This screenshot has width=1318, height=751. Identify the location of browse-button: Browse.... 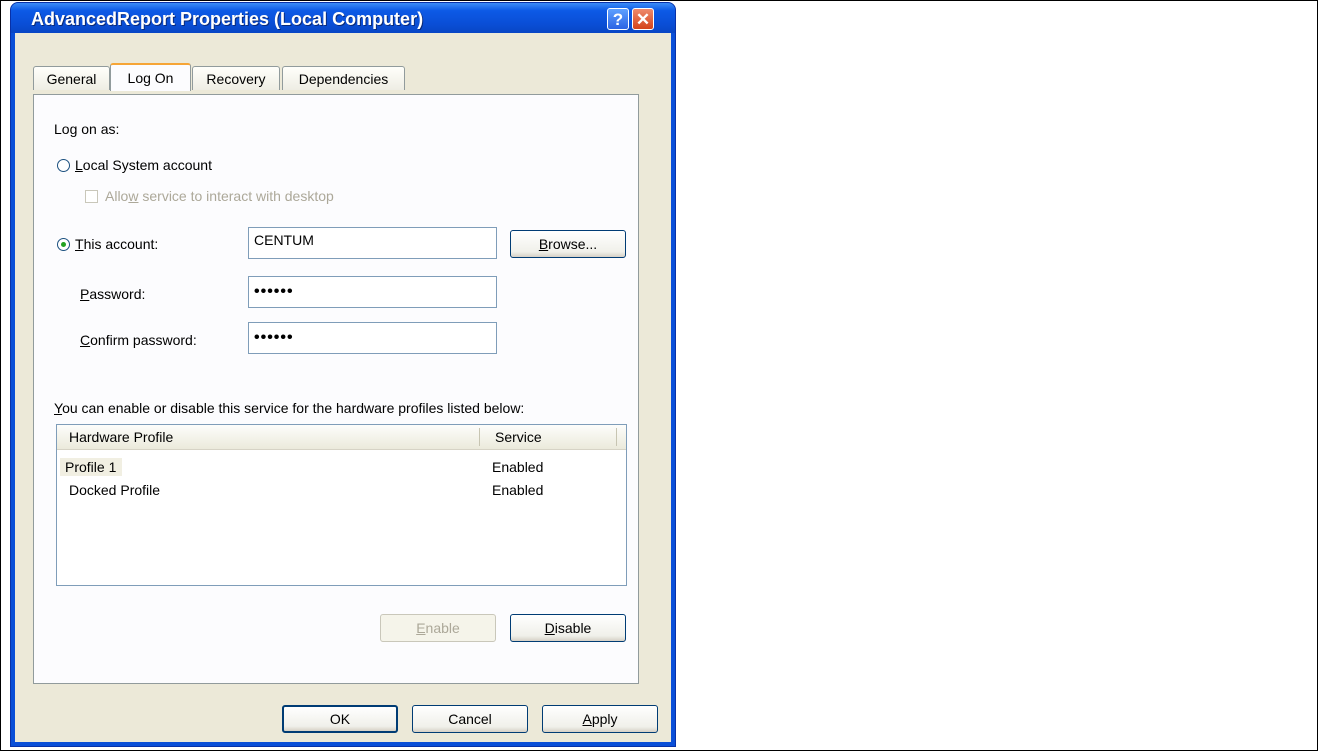
(568, 244).